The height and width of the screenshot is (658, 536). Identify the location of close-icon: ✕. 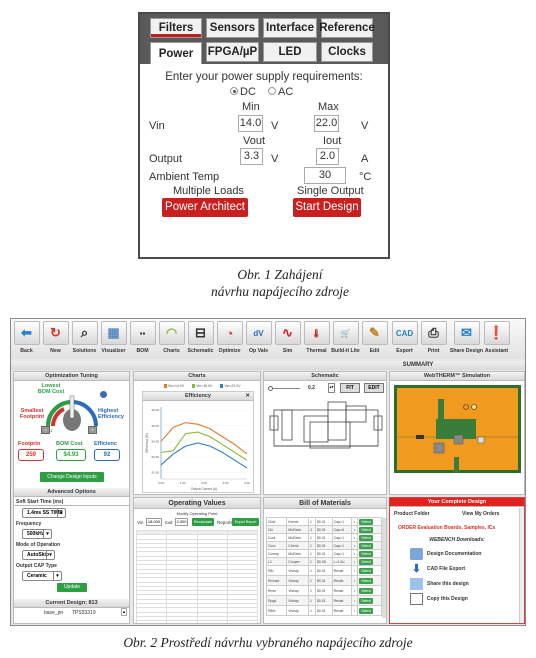
(247, 396).